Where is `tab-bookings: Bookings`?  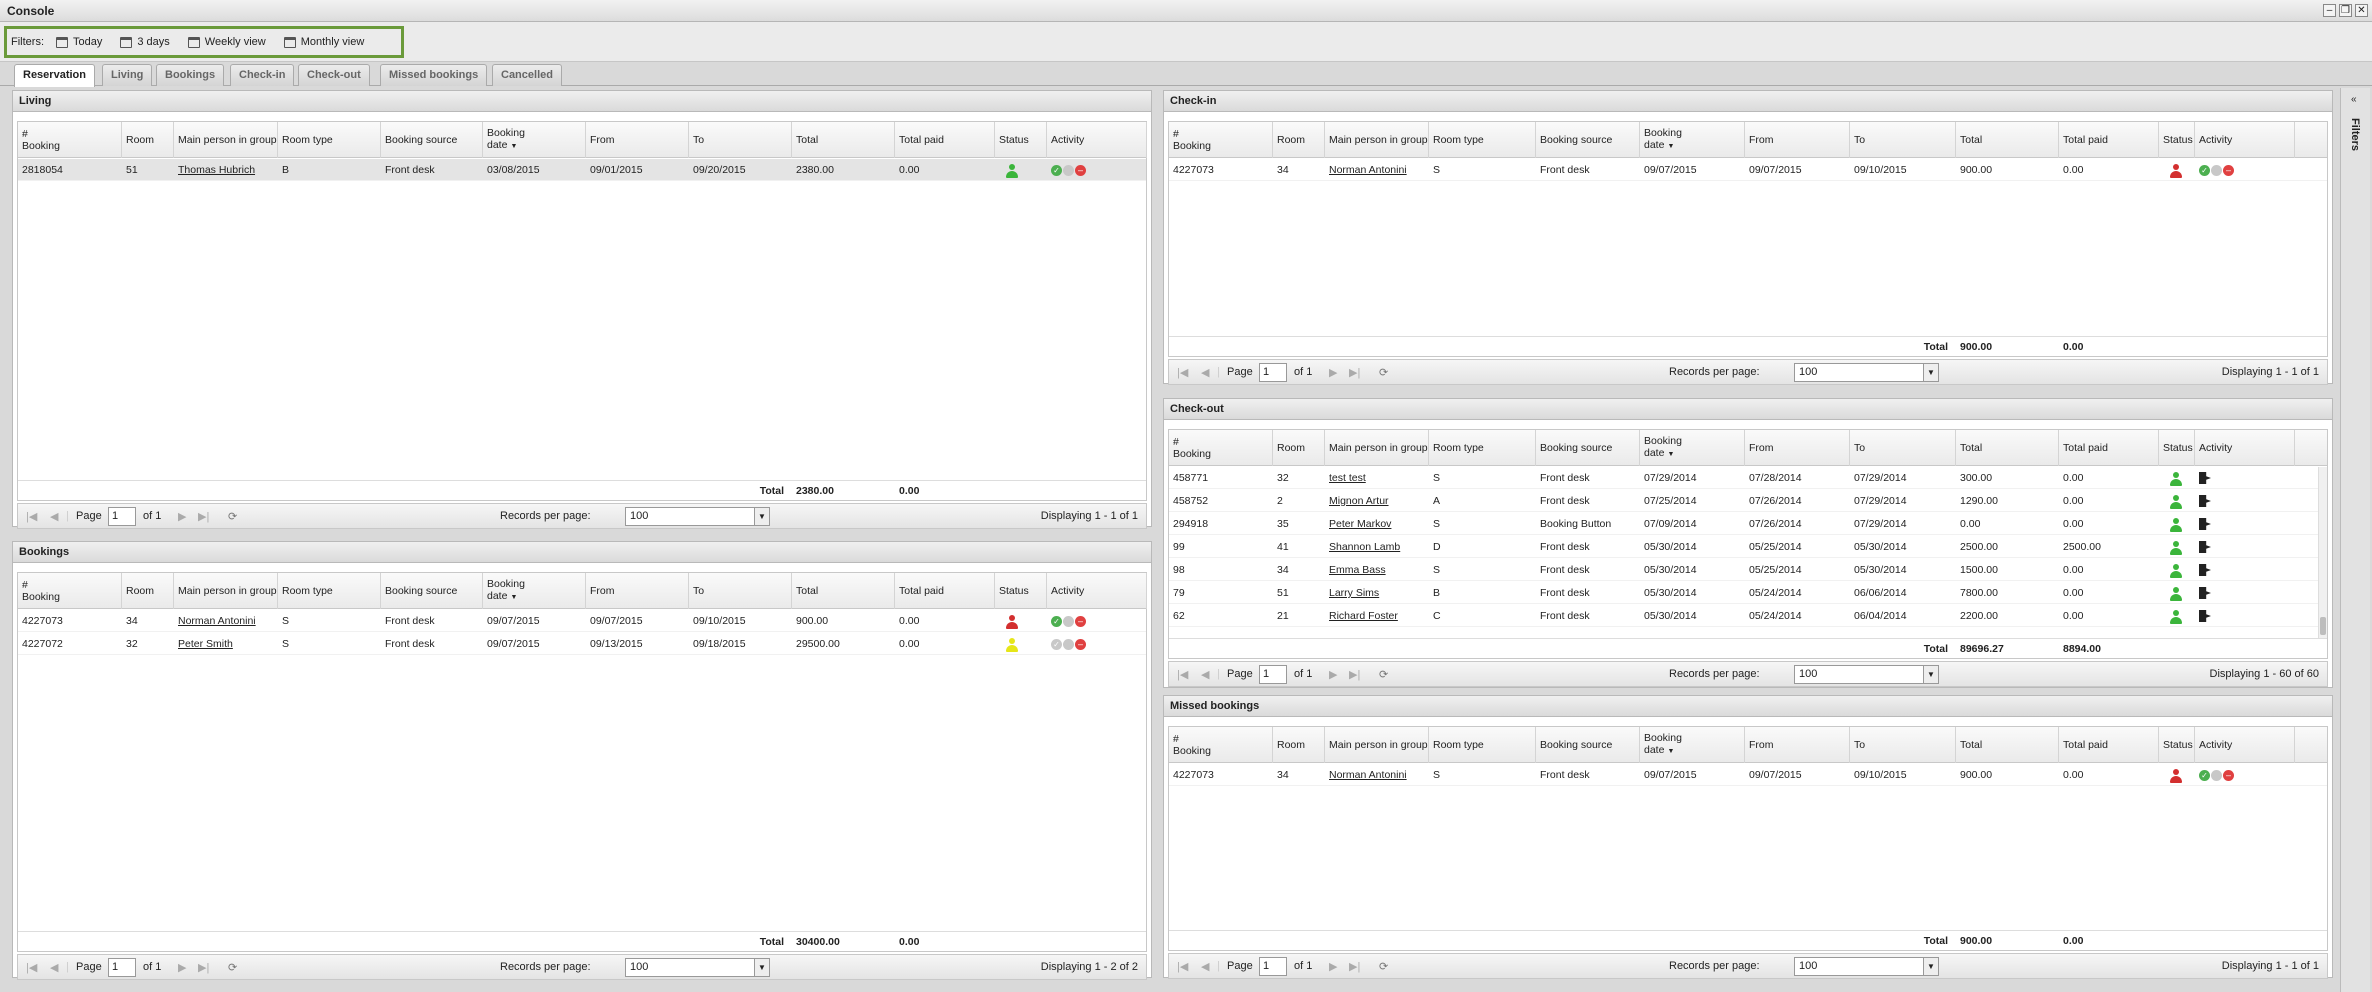 tab-bookings: Bookings is located at coordinates (190, 75).